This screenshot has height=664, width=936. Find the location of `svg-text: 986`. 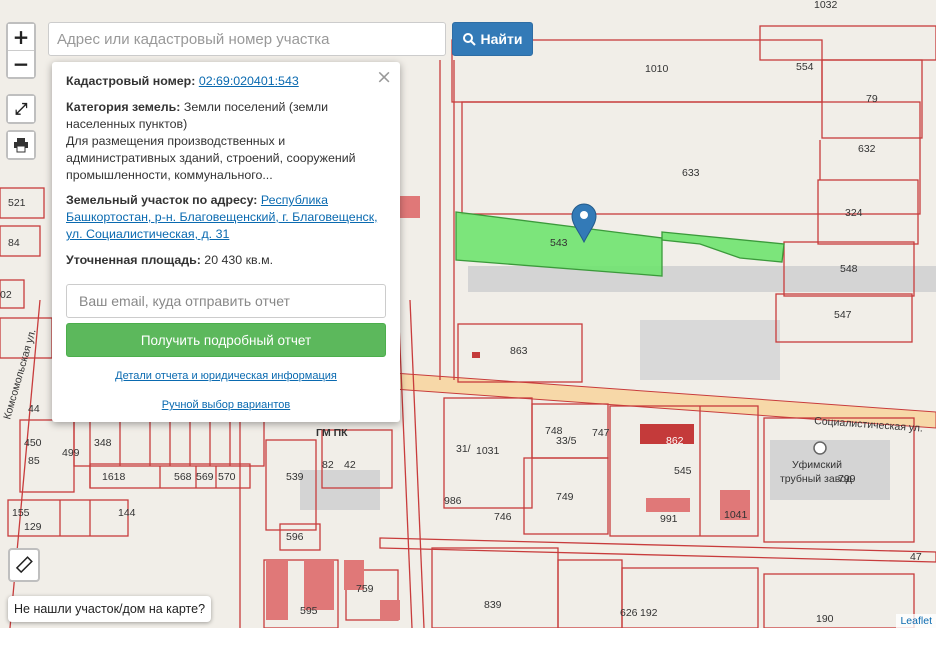

svg-text: 986 is located at coordinates (453, 501).